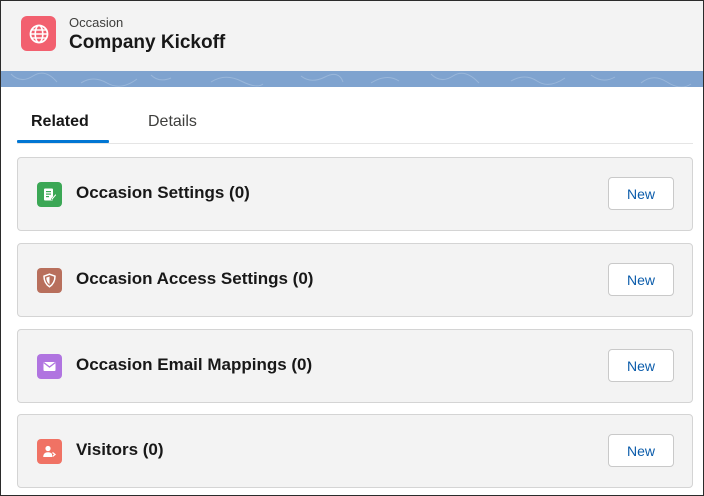  I want to click on related-list-title: Occasion Settings (0), so click(163, 193).